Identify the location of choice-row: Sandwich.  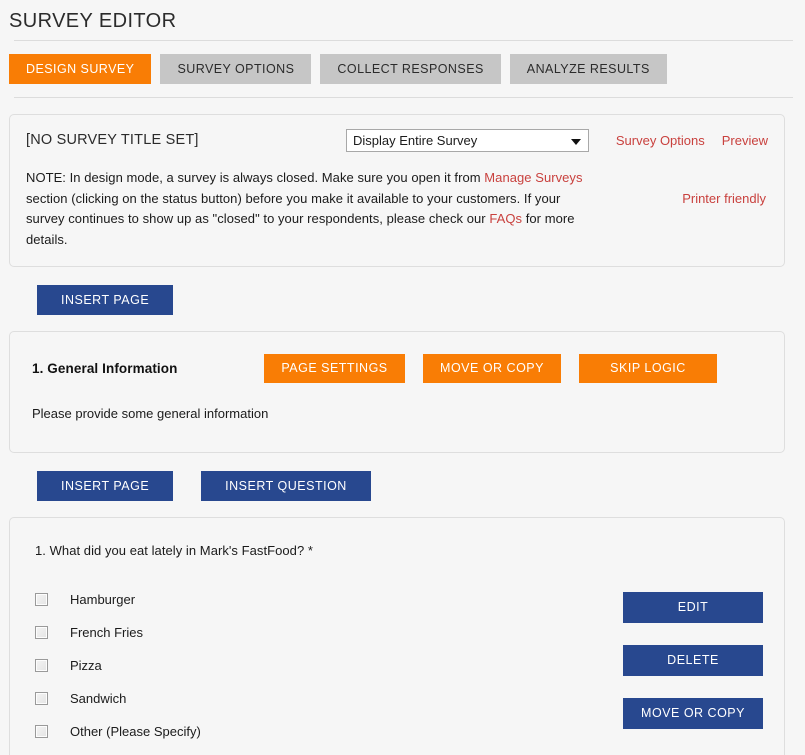
(329, 698).